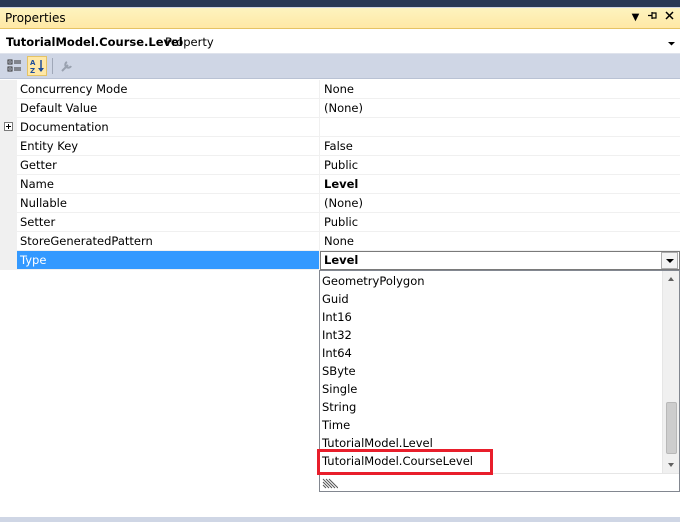 The width and height of the screenshot is (680, 522). I want to click on property-row-setter: Setter Public, so click(340, 222).